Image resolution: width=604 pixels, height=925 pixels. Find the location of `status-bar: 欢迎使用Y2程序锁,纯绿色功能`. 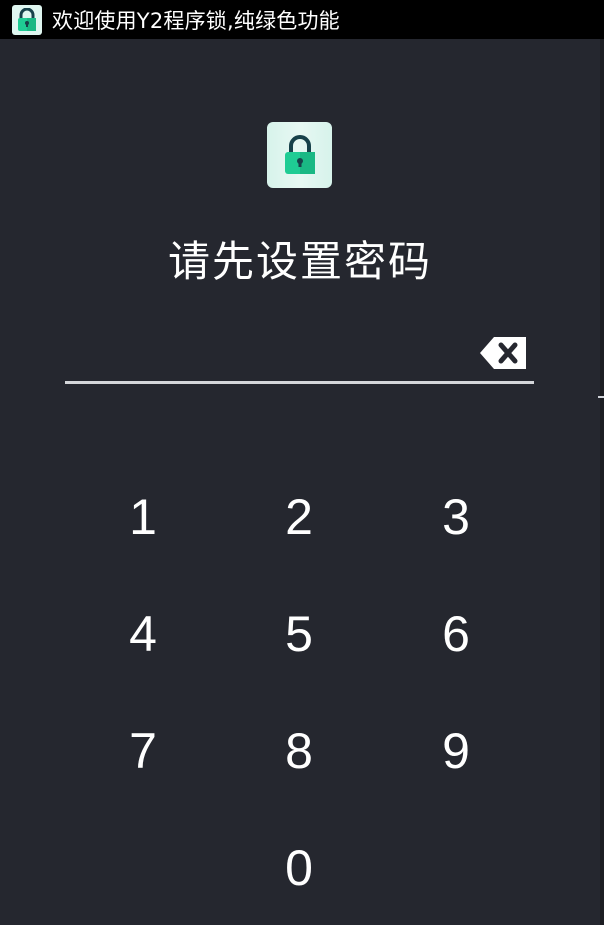

status-bar: 欢迎使用Y2程序锁,纯绿色功能 is located at coordinates (302, 19).